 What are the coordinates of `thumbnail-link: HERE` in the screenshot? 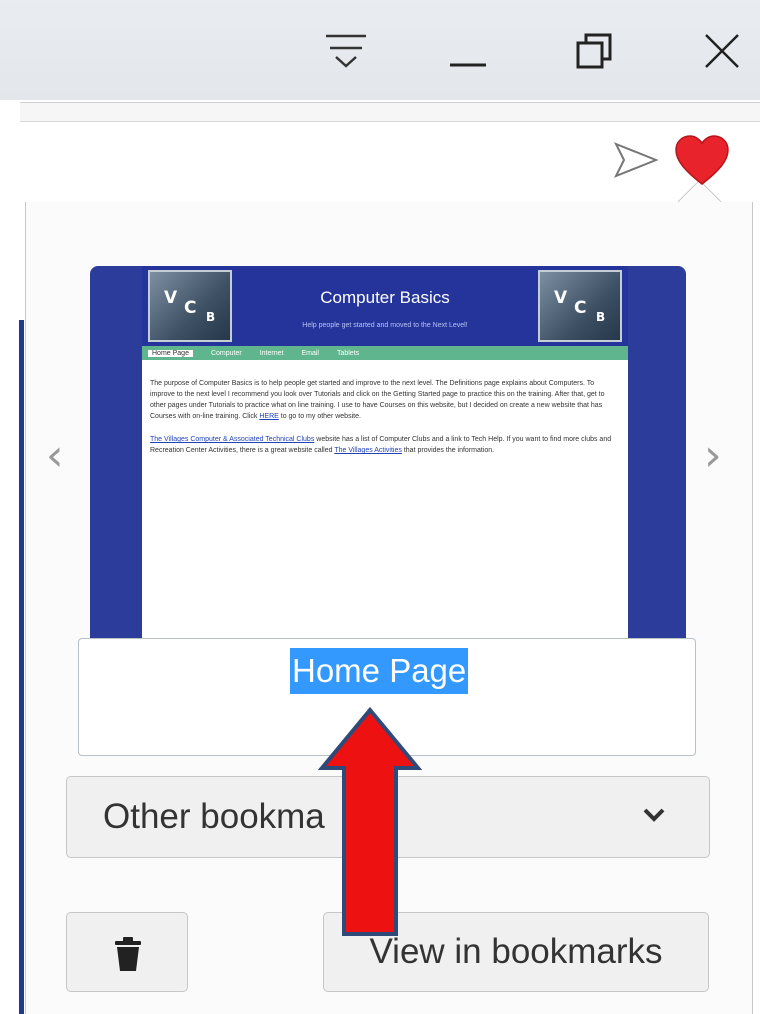 It's located at (269, 416).